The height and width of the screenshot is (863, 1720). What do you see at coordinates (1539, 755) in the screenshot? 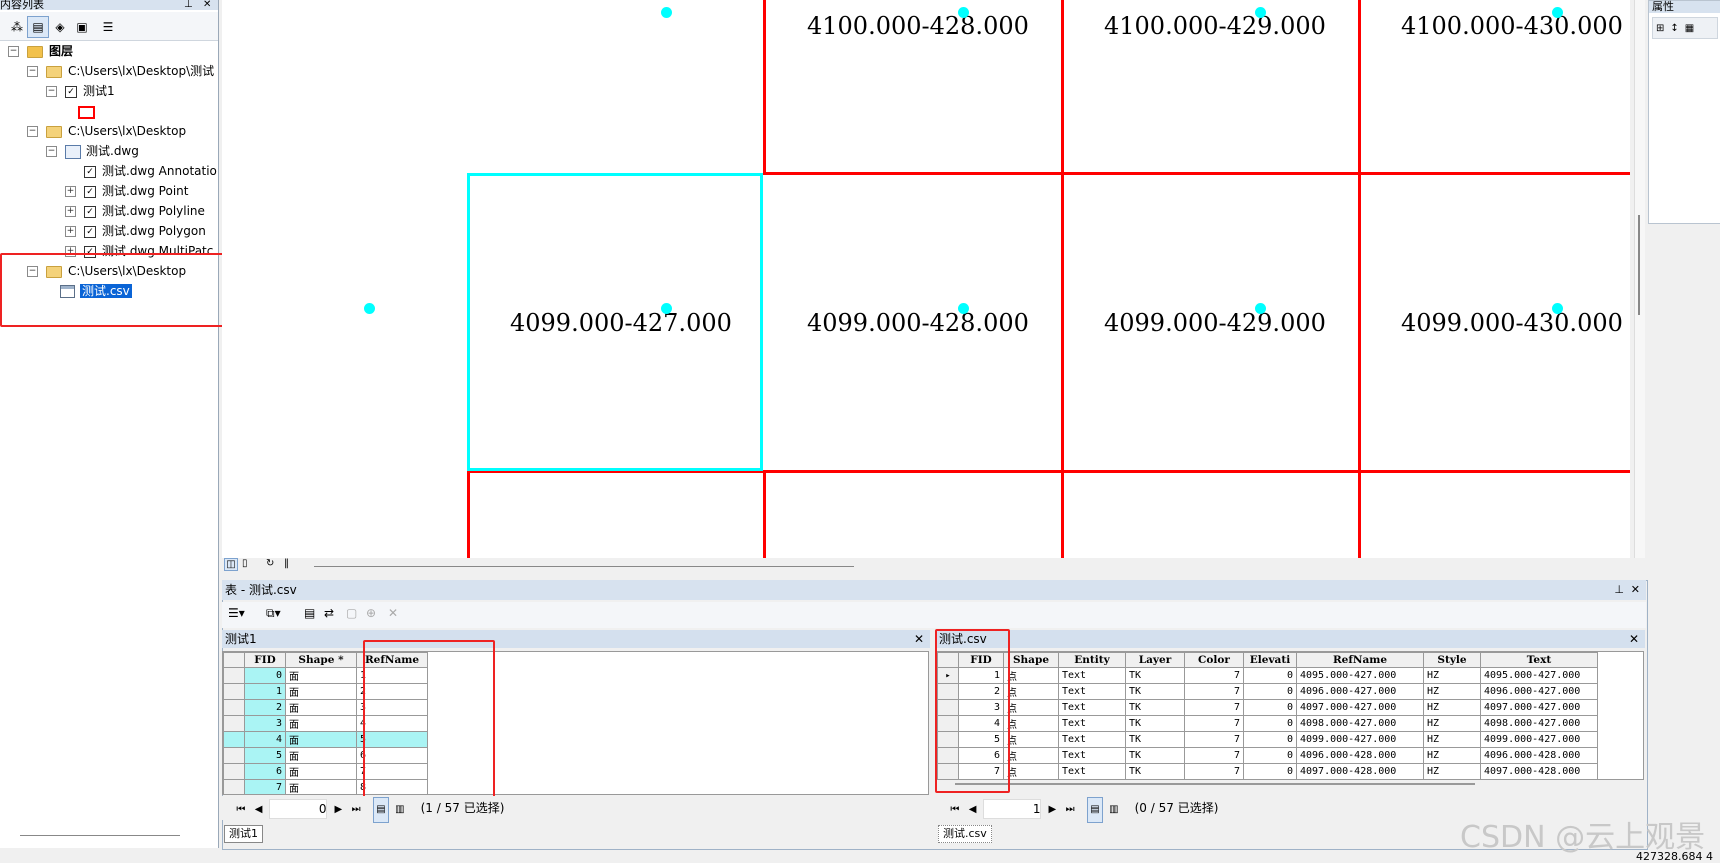
I see `table-cell: 4096.000-428.000` at bounding box center [1539, 755].